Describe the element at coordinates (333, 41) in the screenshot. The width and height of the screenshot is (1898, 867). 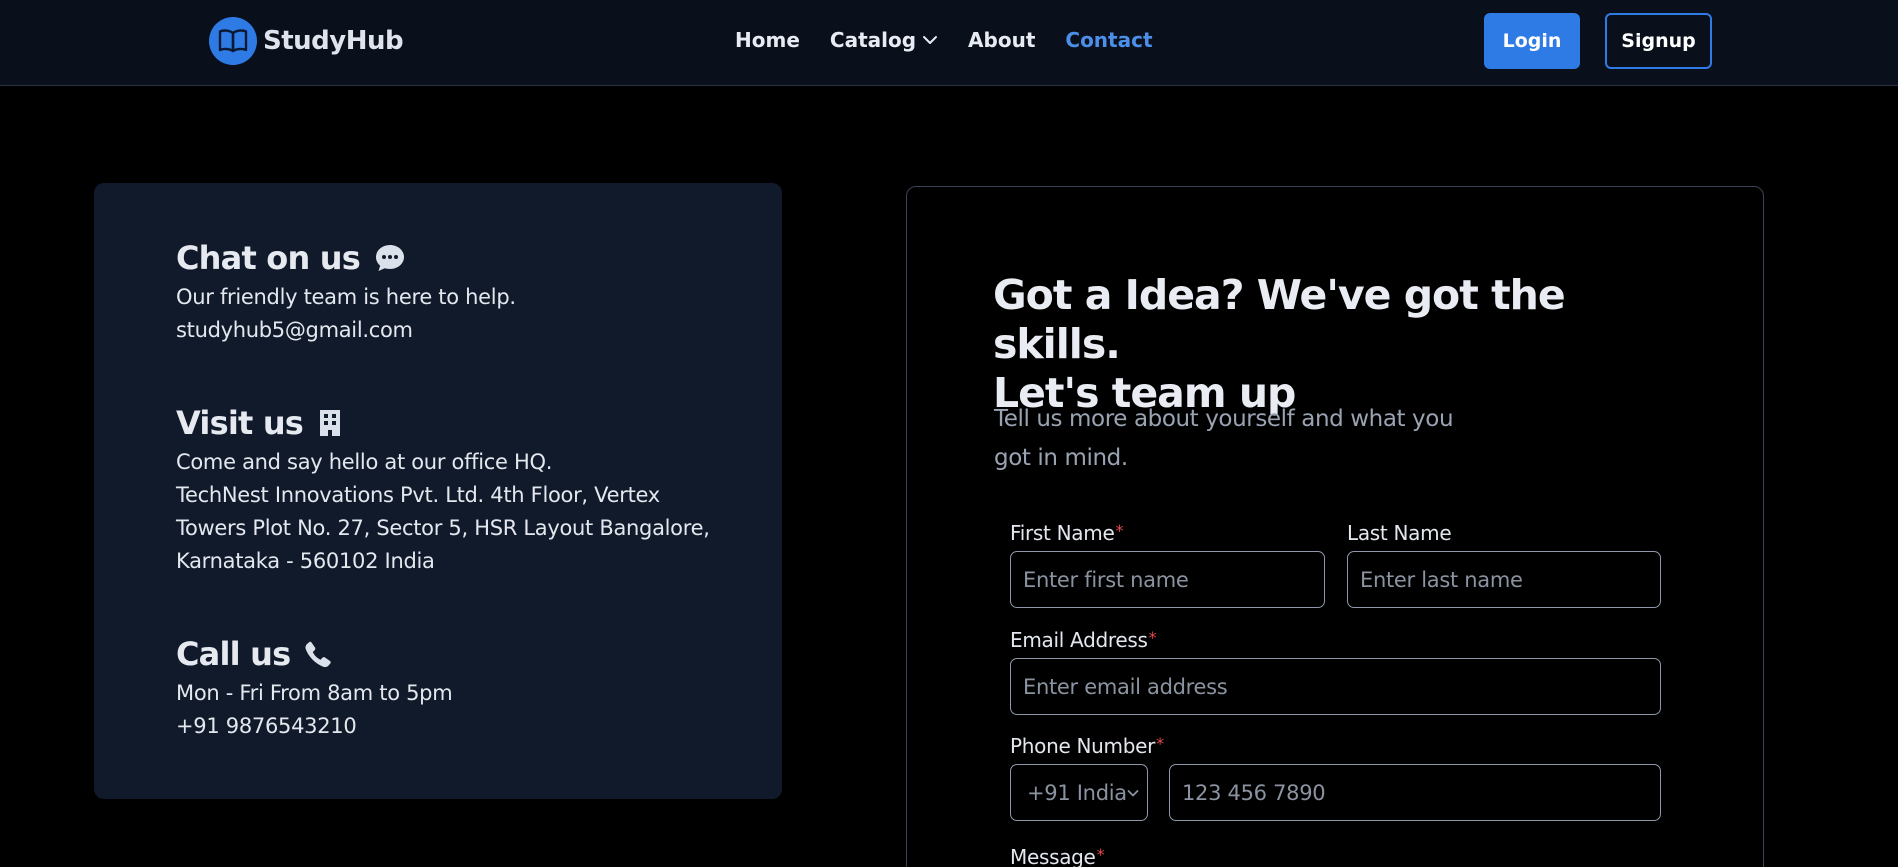
I see `brand-name: StudyHub` at that location.